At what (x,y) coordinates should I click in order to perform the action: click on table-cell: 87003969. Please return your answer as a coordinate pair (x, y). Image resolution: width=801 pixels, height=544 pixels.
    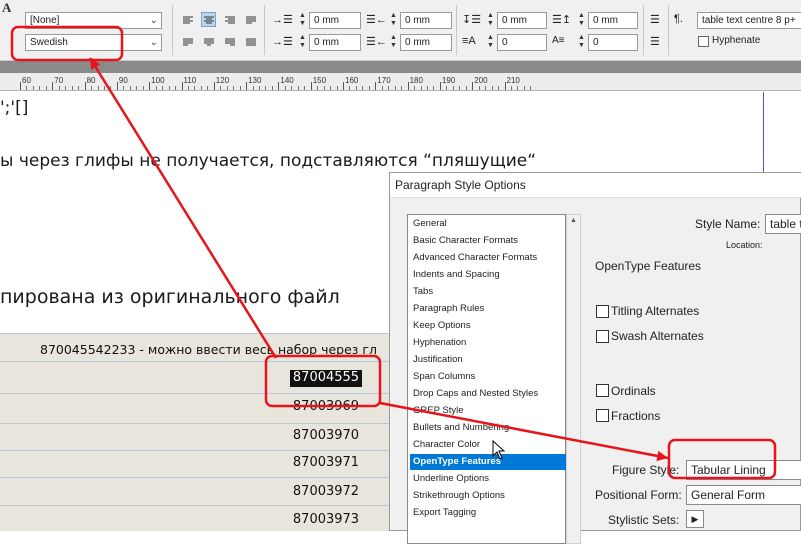
    Looking at the image, I should click on (326, 406).